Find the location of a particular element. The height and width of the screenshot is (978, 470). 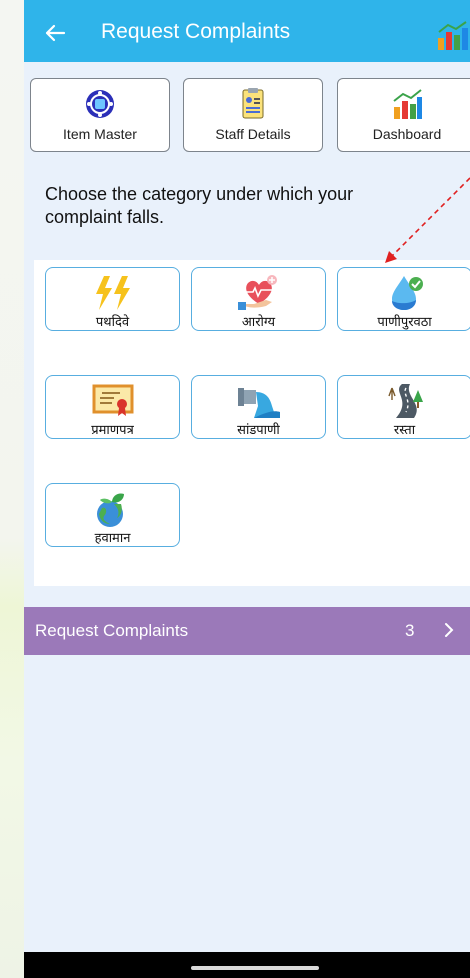

lightning-icon is located at coordinates (112, 293).